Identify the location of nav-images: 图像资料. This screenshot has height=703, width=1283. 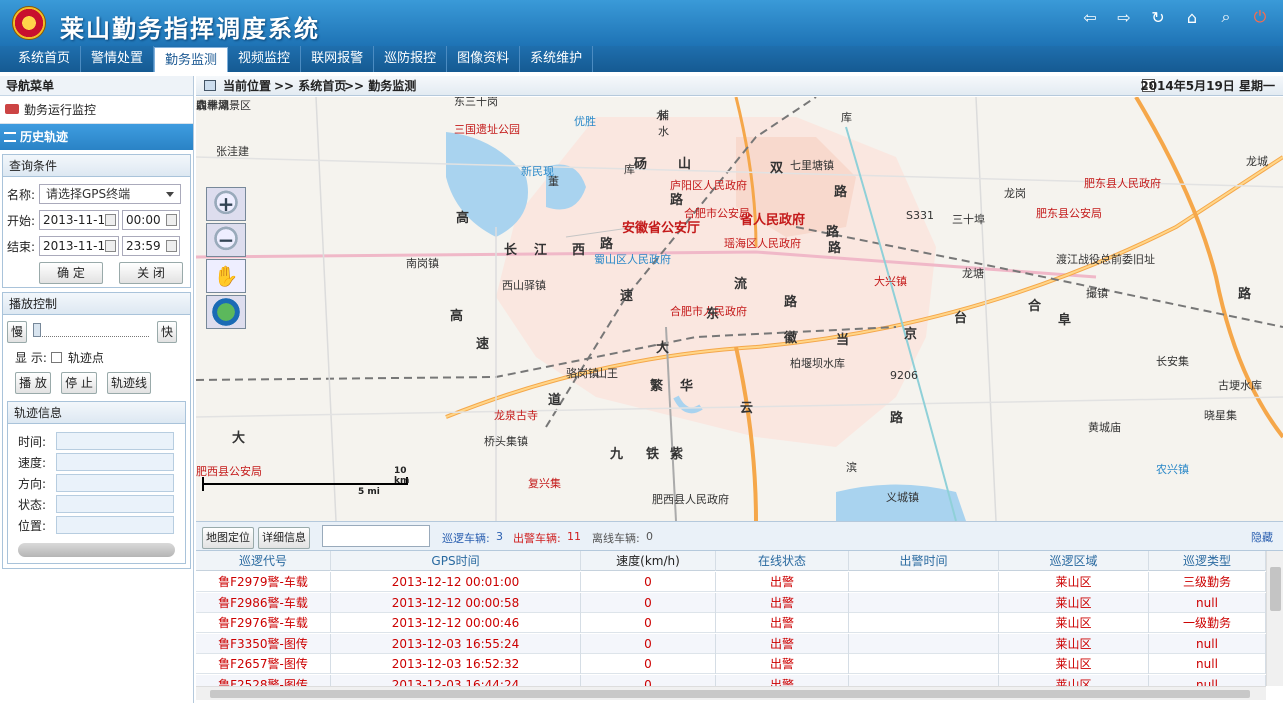
(484, 59).